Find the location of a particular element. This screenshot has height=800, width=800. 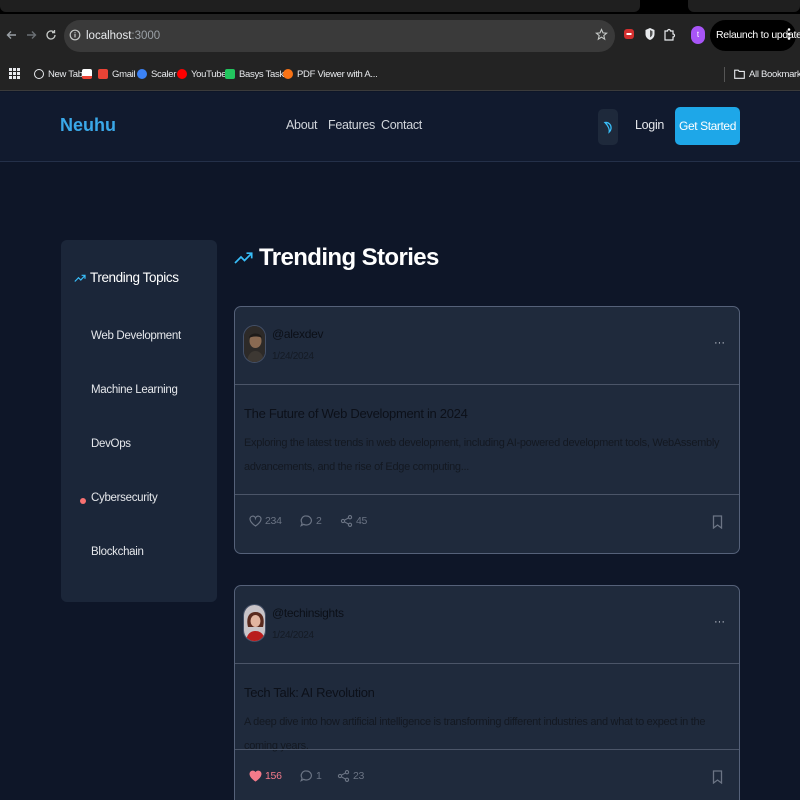

share-count: 23 is located at coordinates (359, 776).